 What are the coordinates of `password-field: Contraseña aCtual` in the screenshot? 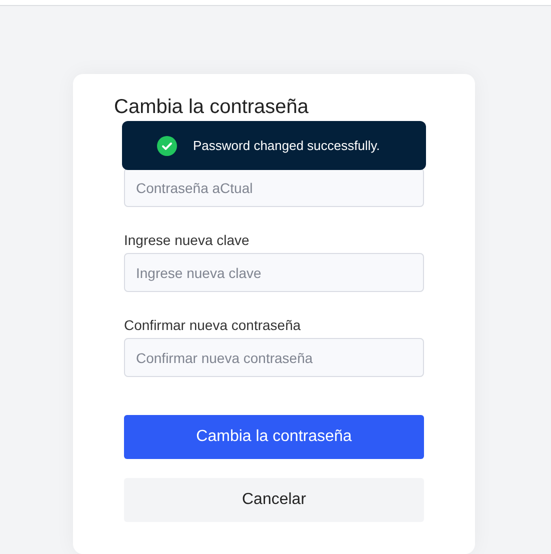 It's located at (274, 187).